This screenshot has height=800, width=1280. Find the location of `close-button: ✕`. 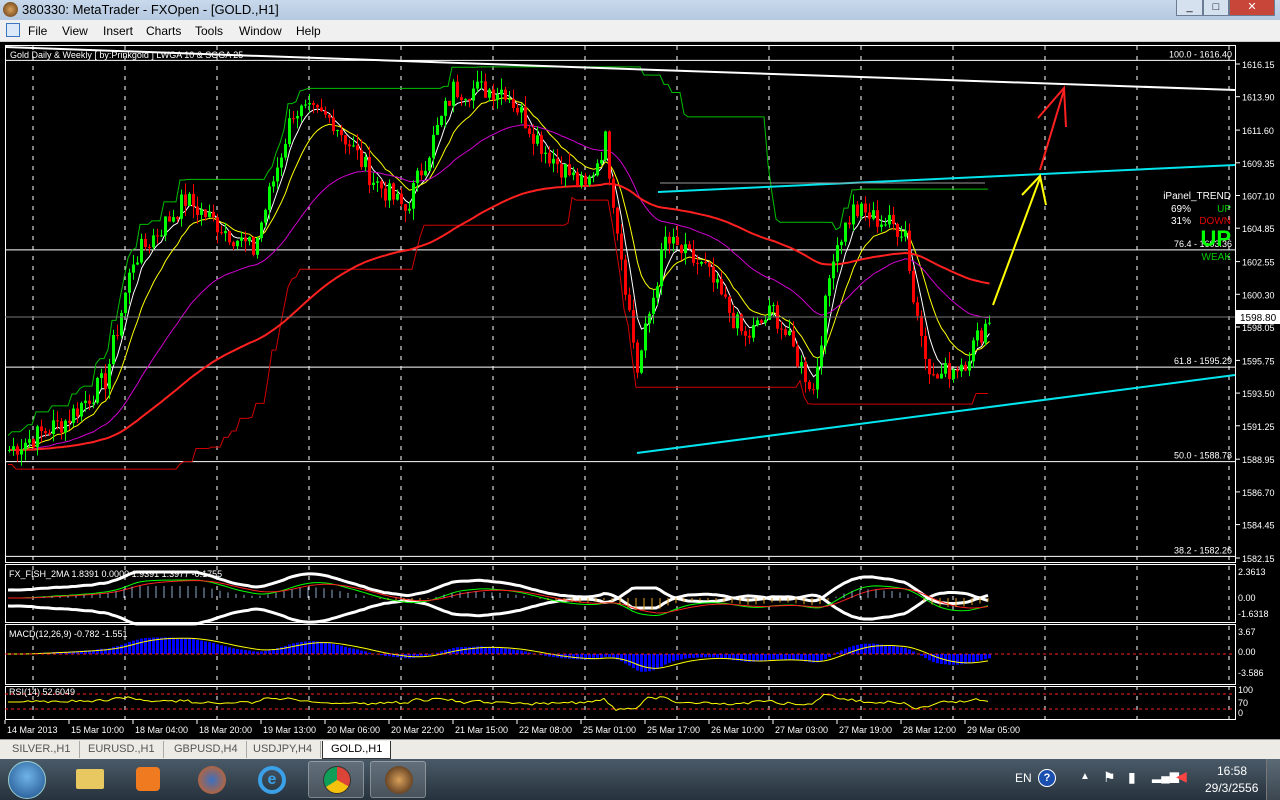

close-button: ✕ is located at coordinates (1252, 8).